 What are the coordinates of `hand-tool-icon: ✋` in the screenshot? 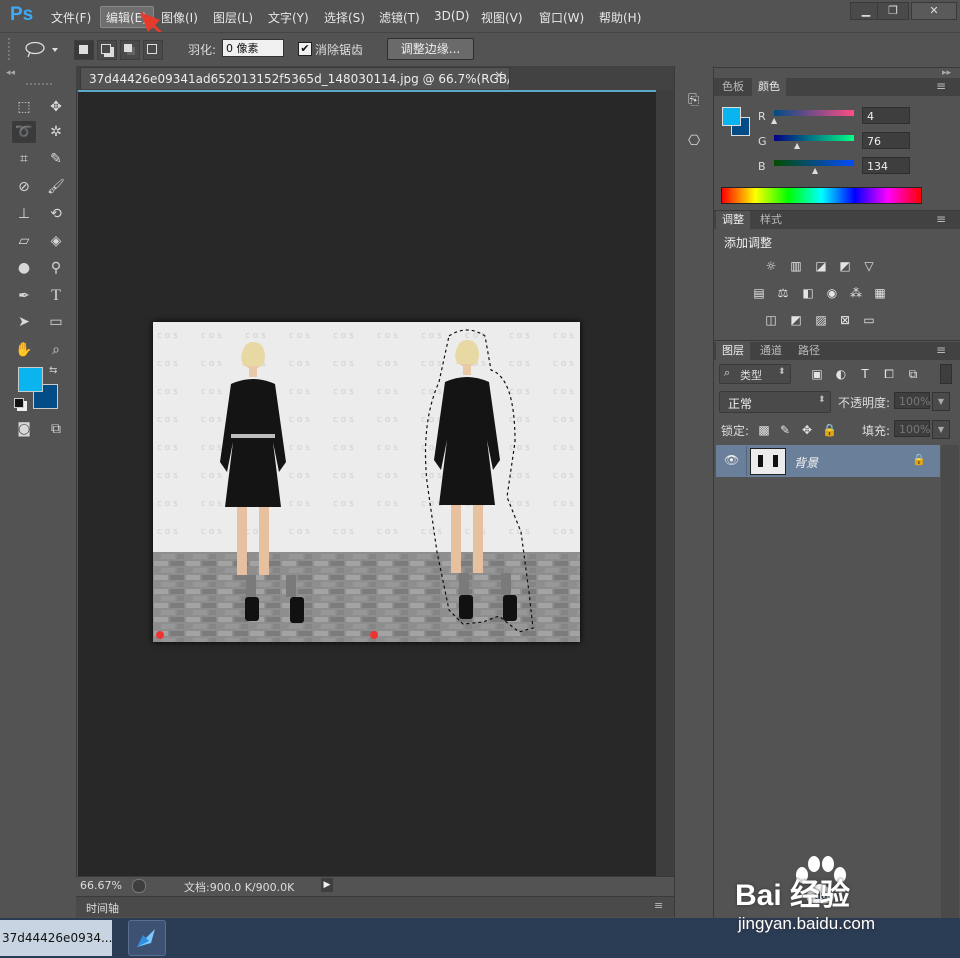 It's located at (24, 350).